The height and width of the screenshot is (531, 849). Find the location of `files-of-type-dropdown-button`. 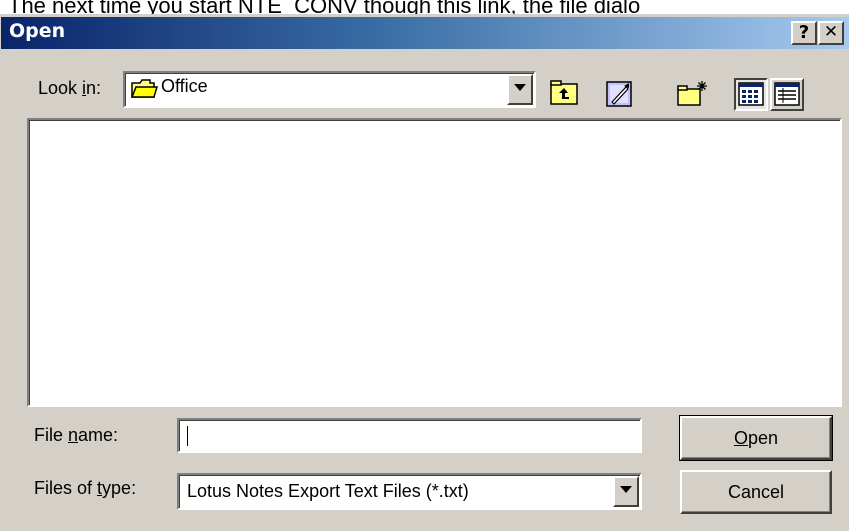

files-of-type-dropdown-button is located at coordinates (626, 491).